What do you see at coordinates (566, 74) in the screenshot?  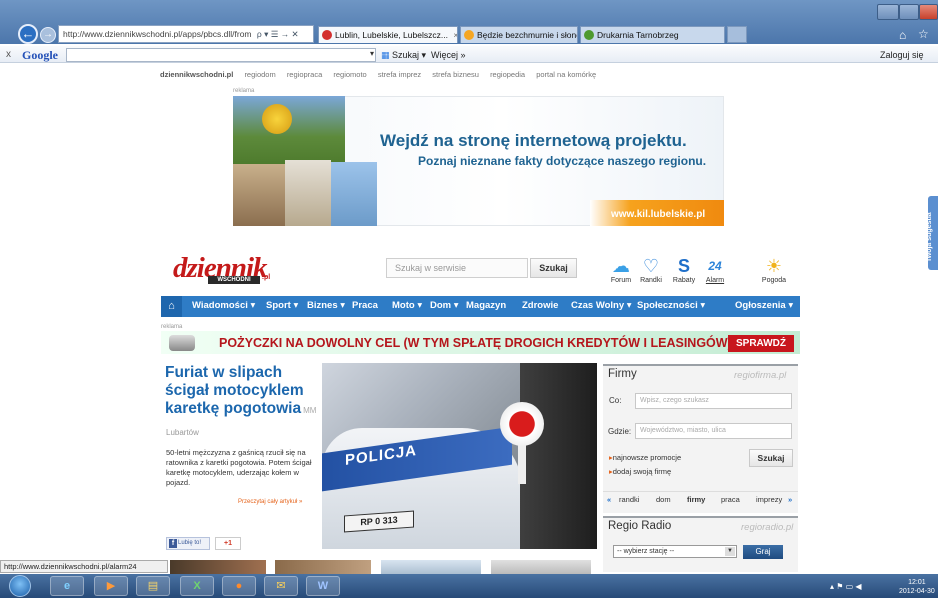 I see `top-link-mobile: portal na komórkę` at bounding box center [566, 74].